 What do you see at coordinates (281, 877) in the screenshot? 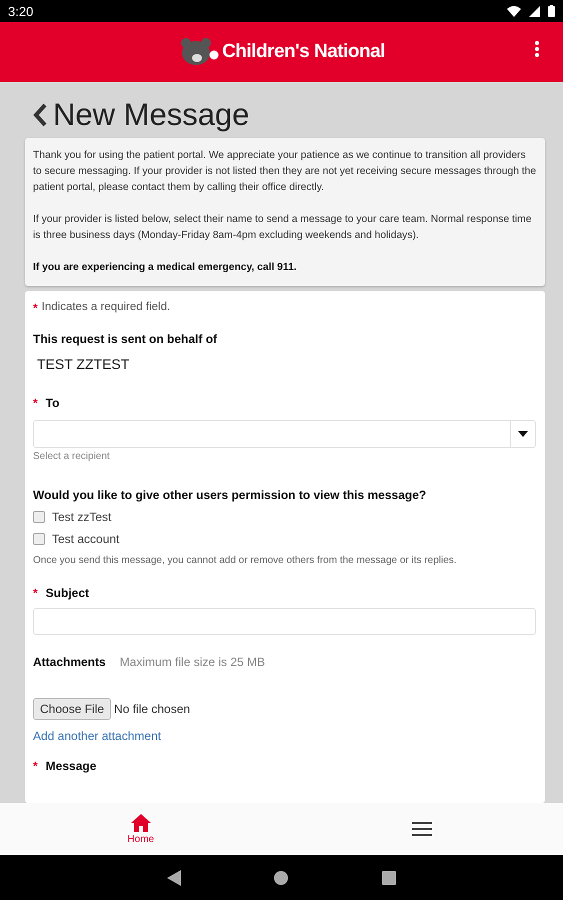
I see `home-nav-icon` at bounding box center [281, 877].